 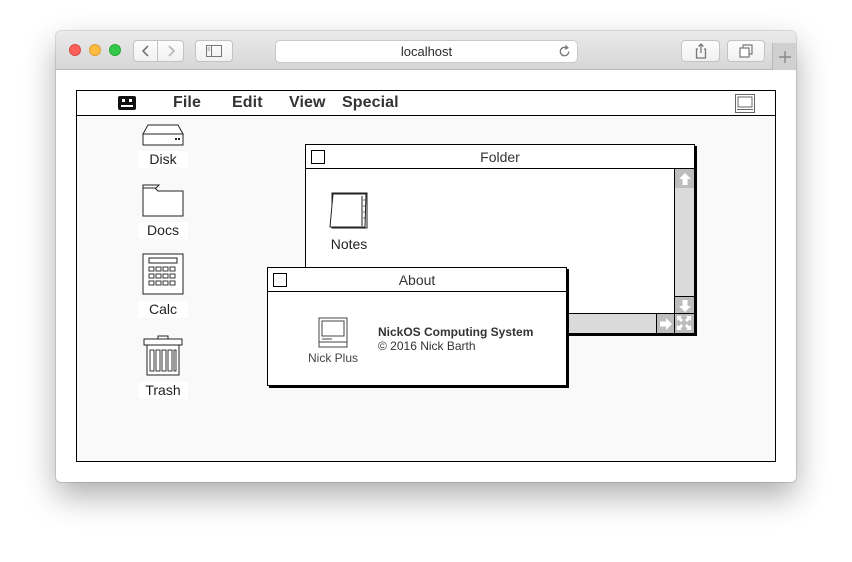 I want to click on resize-icon, so click(x=684, y=323).